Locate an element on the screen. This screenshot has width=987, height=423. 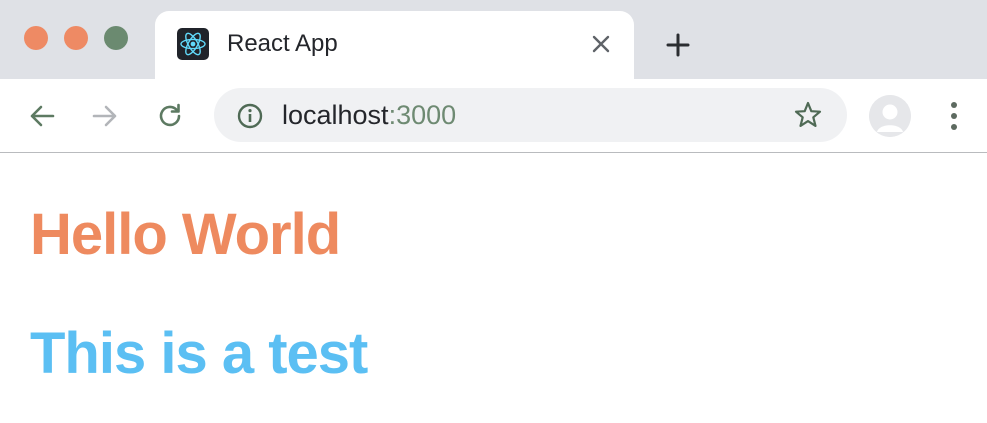
arrow-left-icon is located at coordinates (42, 116).